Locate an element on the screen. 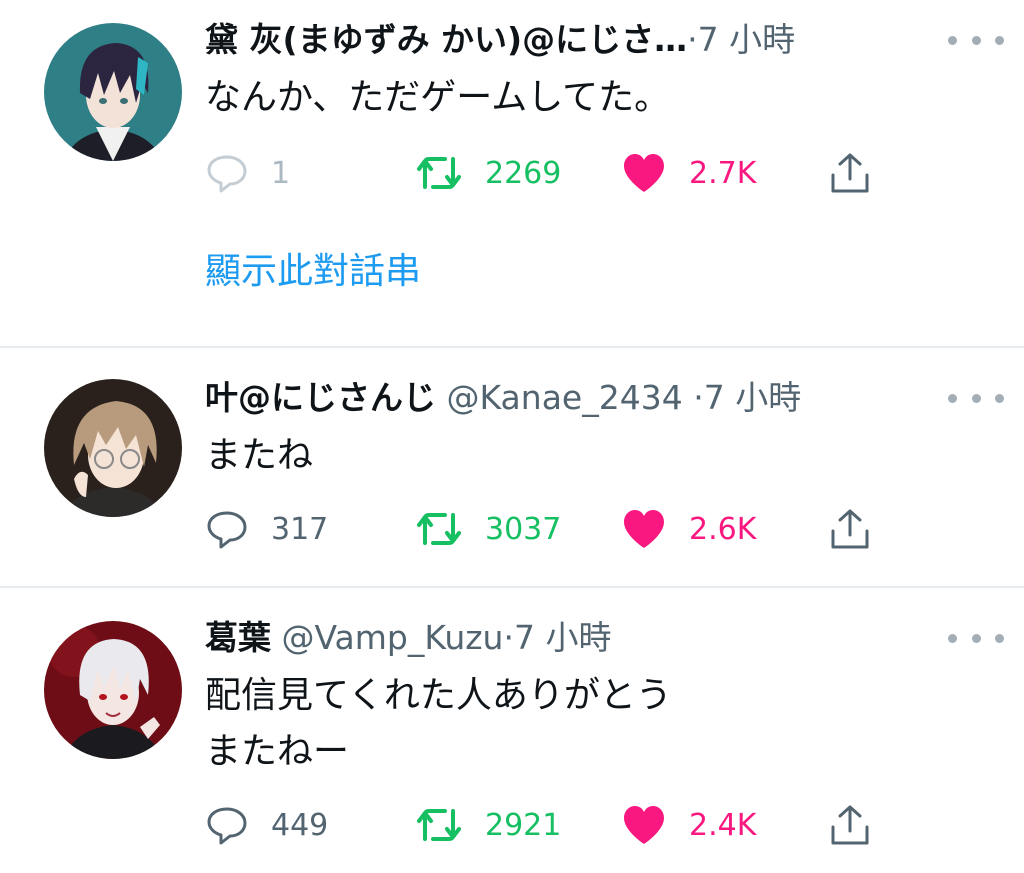  tweet-header: 黛 灰(まゆずみ かい)@にじさ…·7 小時 is located at coordinates (554, 40).